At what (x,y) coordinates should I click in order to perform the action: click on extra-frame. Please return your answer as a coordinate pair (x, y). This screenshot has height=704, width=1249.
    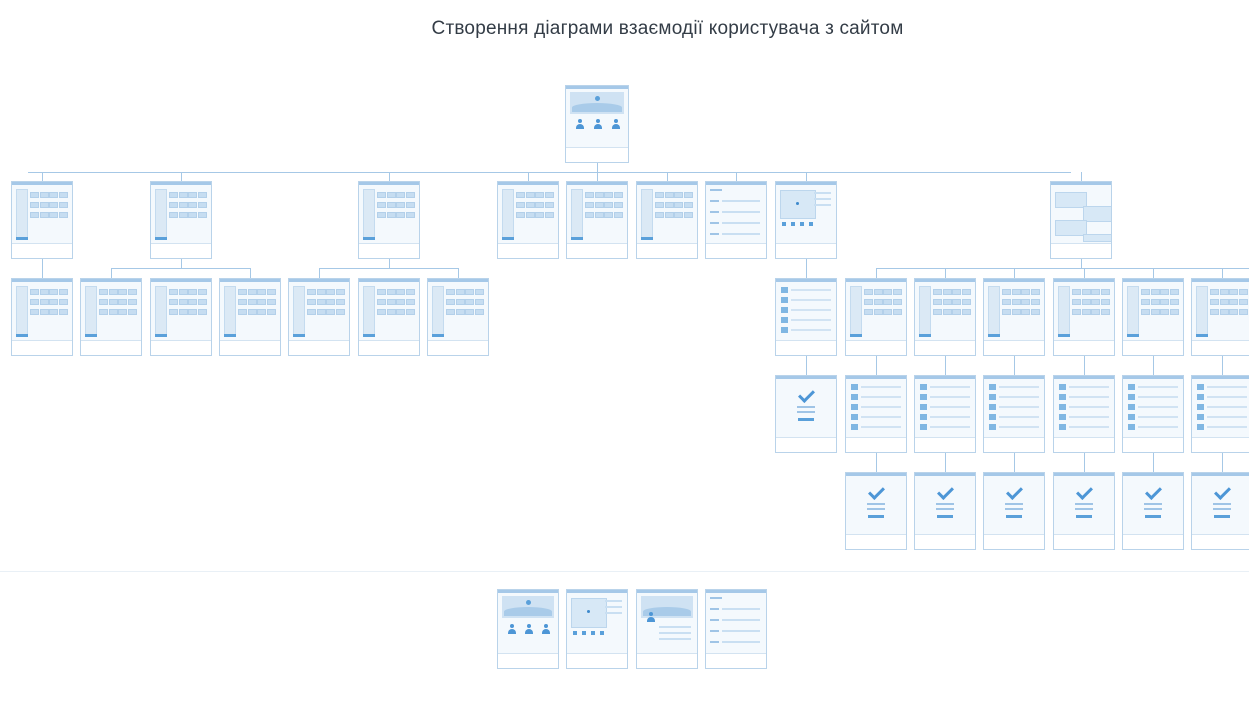
    Looking at the image, I should click on (597, 629).